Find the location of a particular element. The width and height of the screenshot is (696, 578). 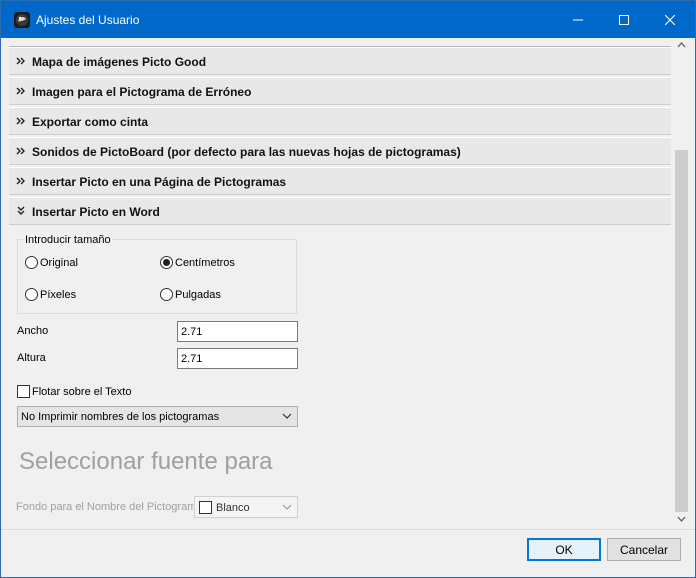

radio-label-centimeters: Centímetros is located at coordinates (205, 263).